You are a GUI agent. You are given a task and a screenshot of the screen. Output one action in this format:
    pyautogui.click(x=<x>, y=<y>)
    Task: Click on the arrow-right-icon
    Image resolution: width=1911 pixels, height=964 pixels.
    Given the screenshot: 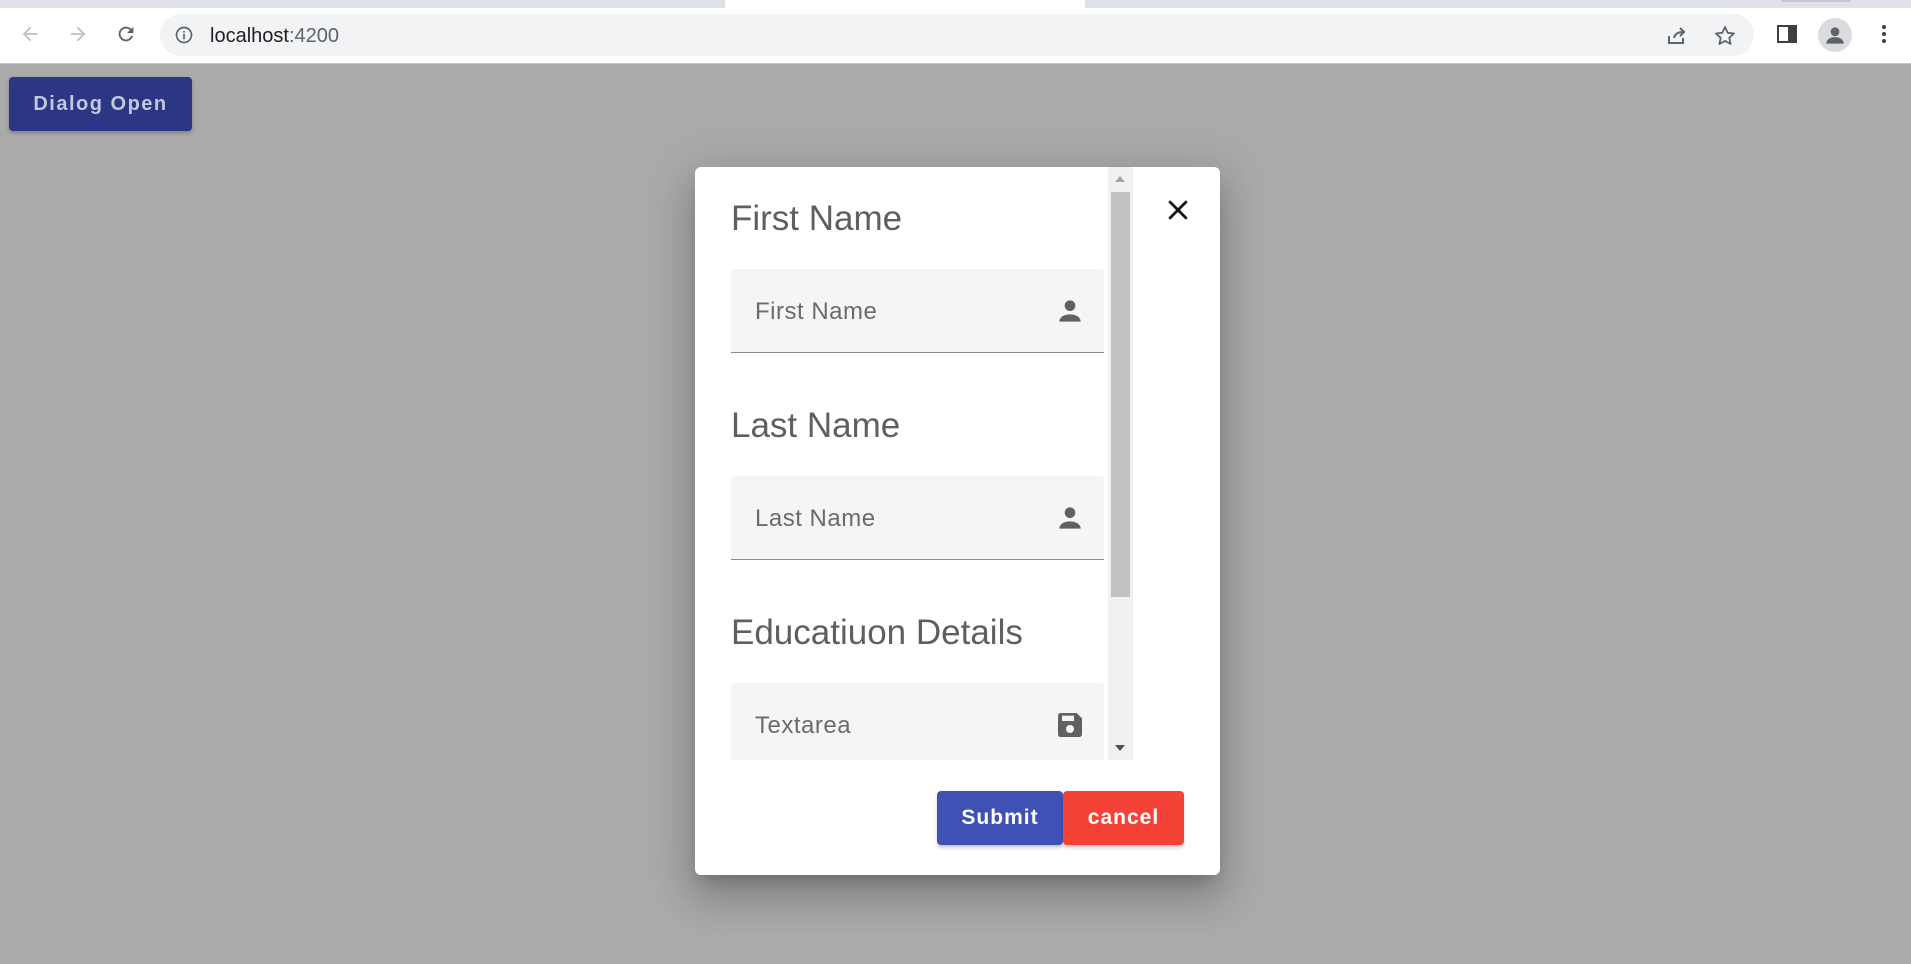 What is the action you would take?
    pyautogui.click(x=78, y=34)
    